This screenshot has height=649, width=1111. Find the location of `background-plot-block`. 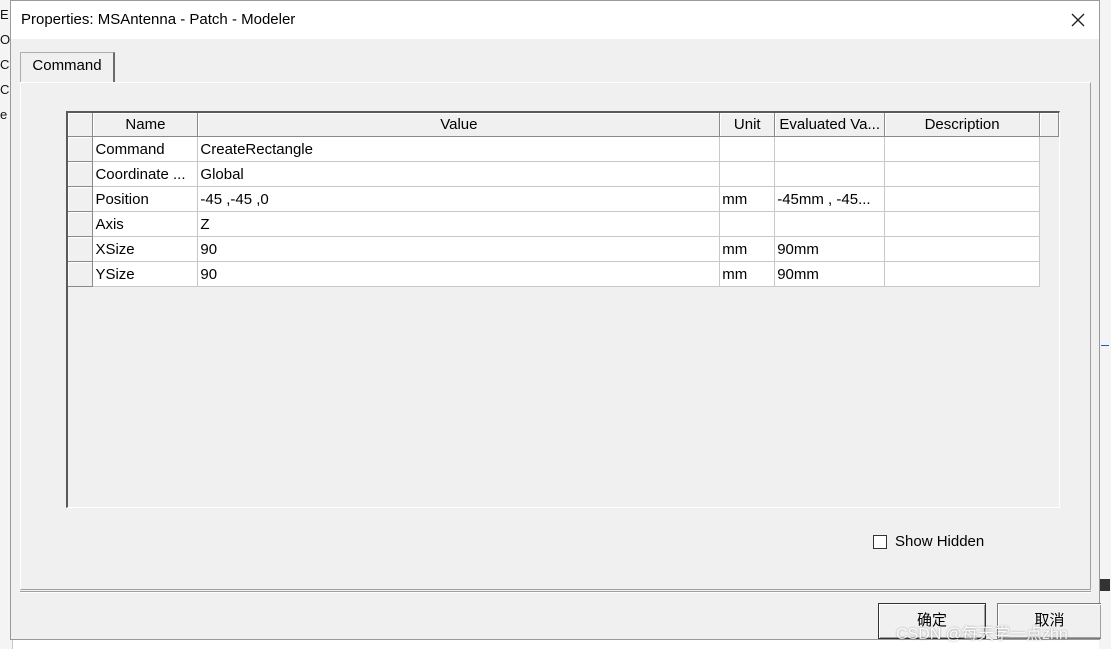

background-plot-block is located at coordinates (1105, 585).